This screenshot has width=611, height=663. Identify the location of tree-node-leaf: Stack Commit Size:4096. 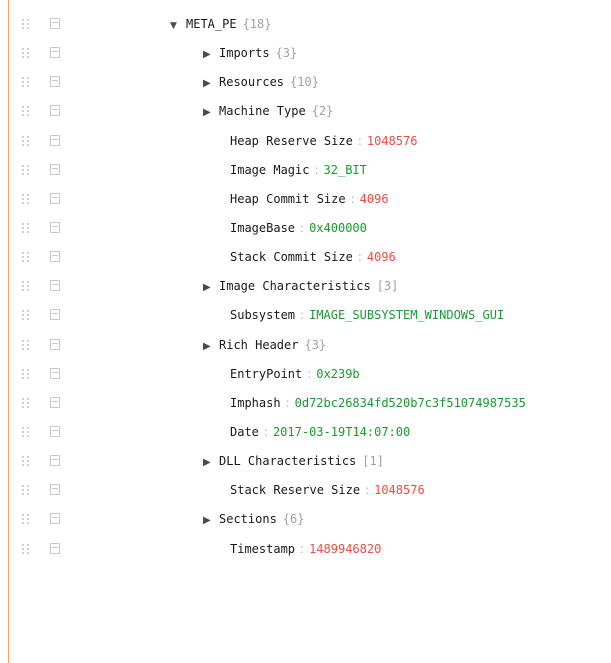
(313, 257).